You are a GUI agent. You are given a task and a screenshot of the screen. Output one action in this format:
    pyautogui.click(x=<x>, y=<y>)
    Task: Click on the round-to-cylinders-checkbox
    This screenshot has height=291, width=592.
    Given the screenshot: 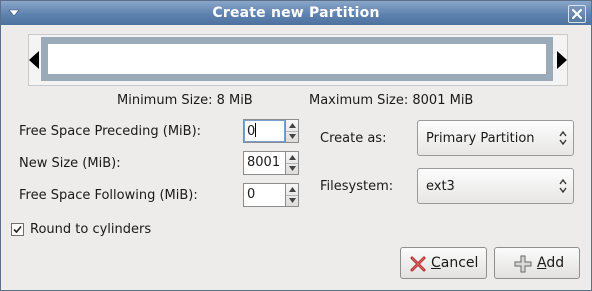 What is the action you would take?
    pyautogui.click(x=17, y=229)
    